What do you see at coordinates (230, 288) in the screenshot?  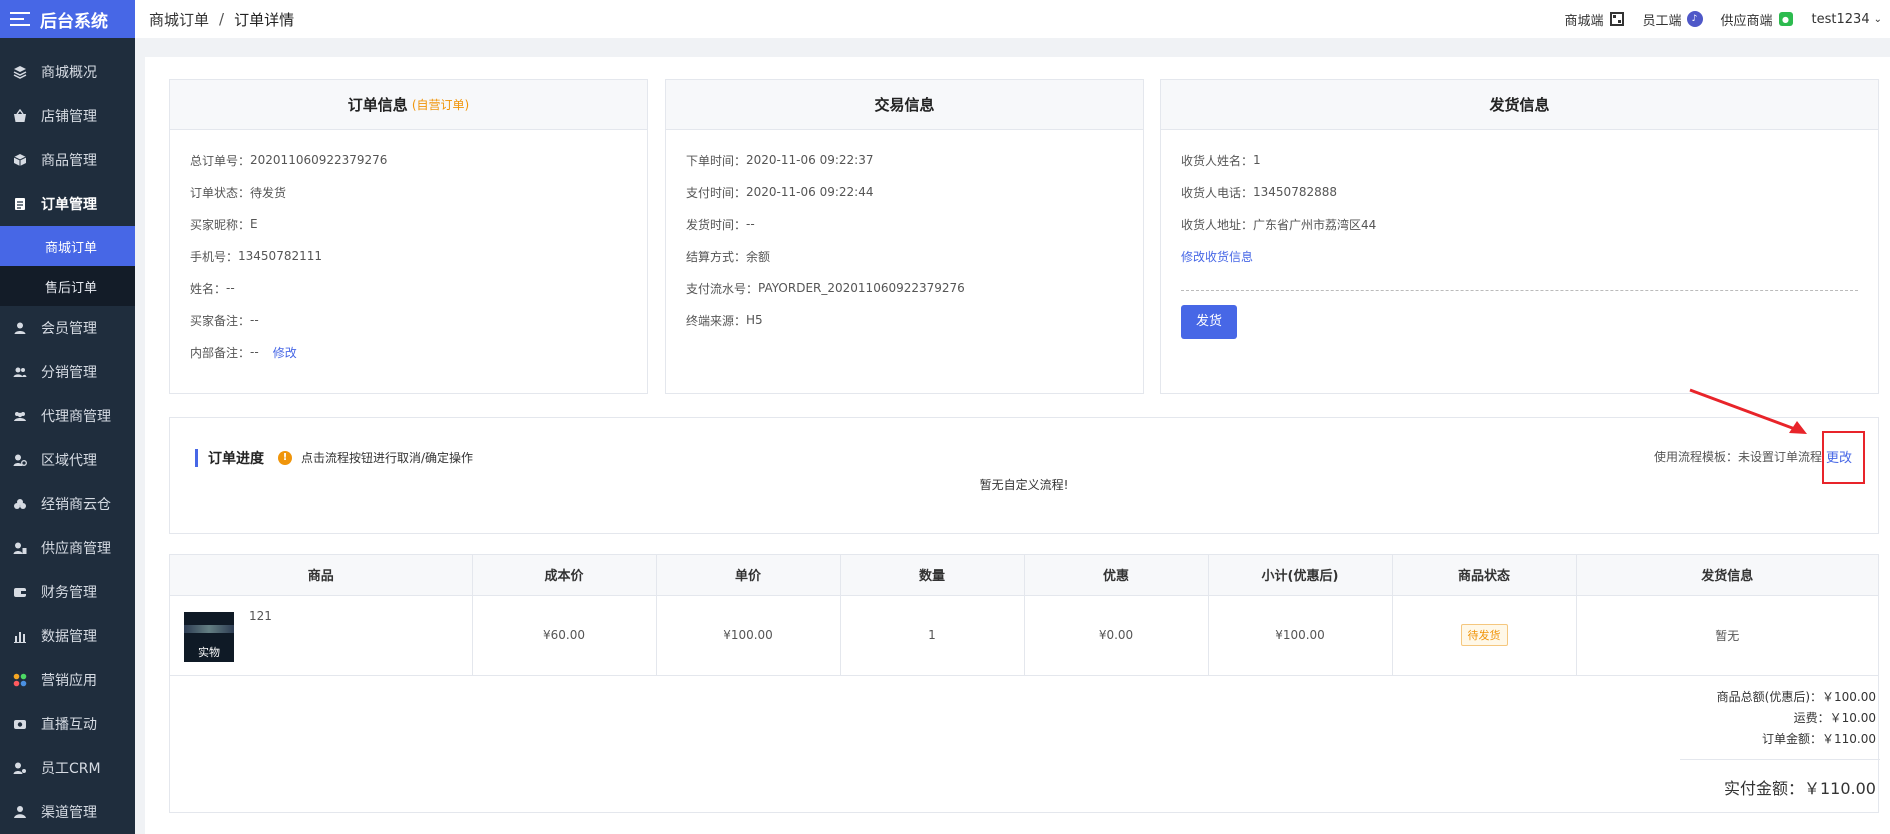 I see `buyer-name: --` at bounding box center [230, 288].